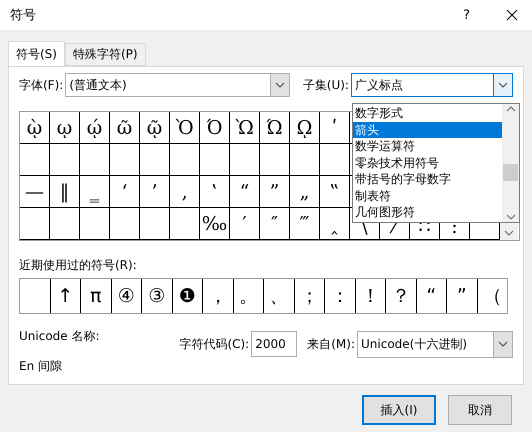 The image size is (532, 432). Describe the element at coordinates (435, 344) in the screenshot. I see `from-dropdown: Unicode(十六进制)` at that location.